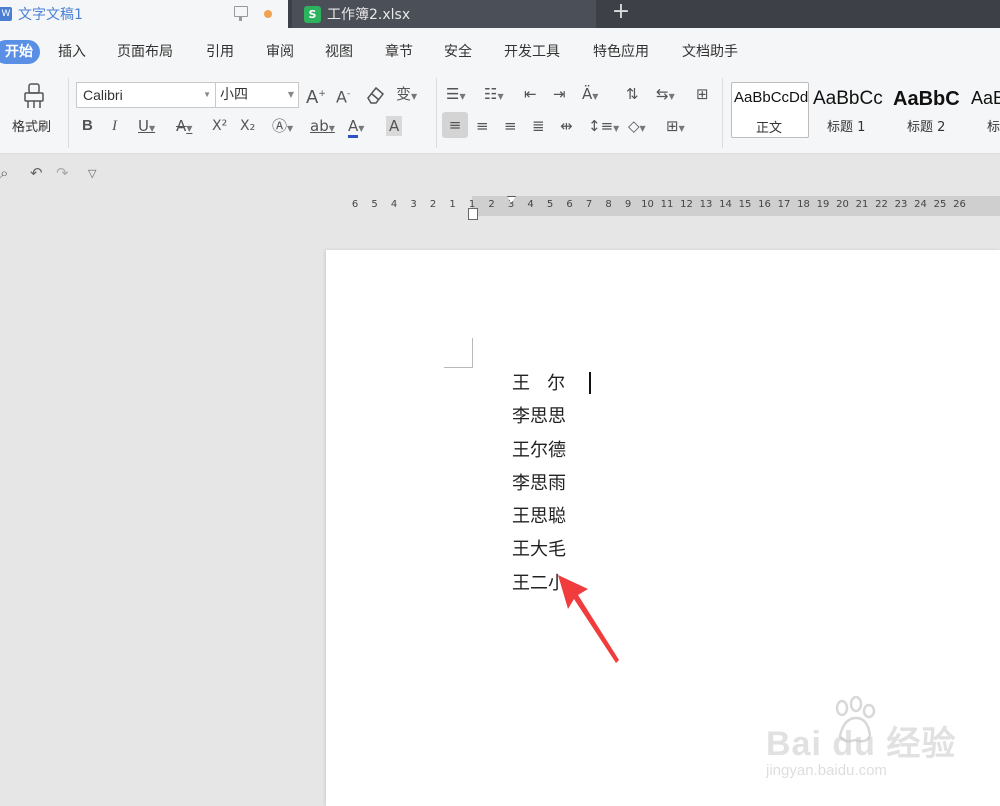 The width and height of the screenshot is (1000, 806). What do you see at coordinates (539, 420) in the screenshot?
I see `document-line: 李思思` at bounding box center [539, 420].